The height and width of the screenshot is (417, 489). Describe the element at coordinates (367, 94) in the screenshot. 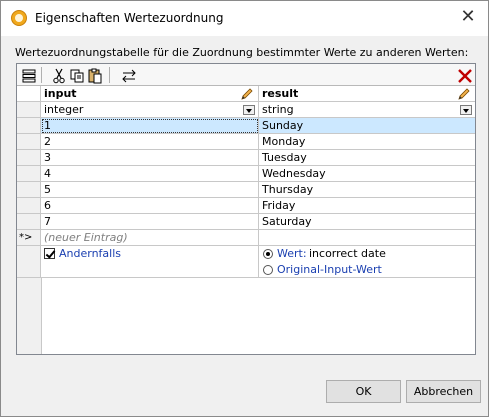

I see `column-header-result: result` at that location.